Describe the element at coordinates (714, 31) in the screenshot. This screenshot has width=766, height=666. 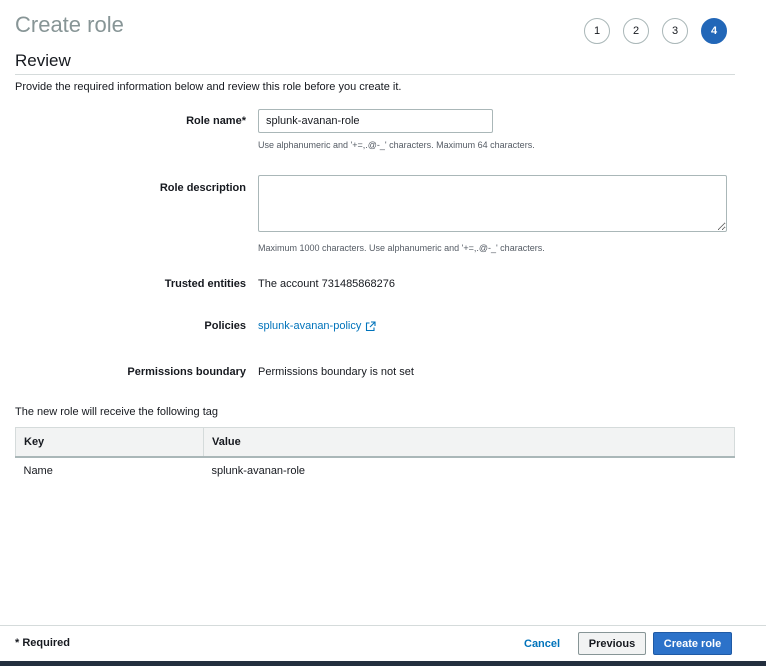
I see `step-4: 4` at that location.